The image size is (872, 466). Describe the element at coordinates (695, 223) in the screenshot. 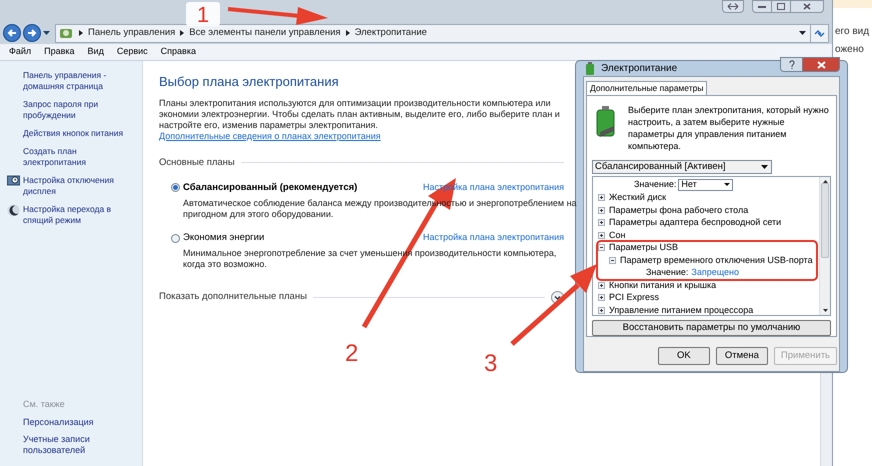

I see `tree-item: Параметры адаптера беспроводной сети` at that location.